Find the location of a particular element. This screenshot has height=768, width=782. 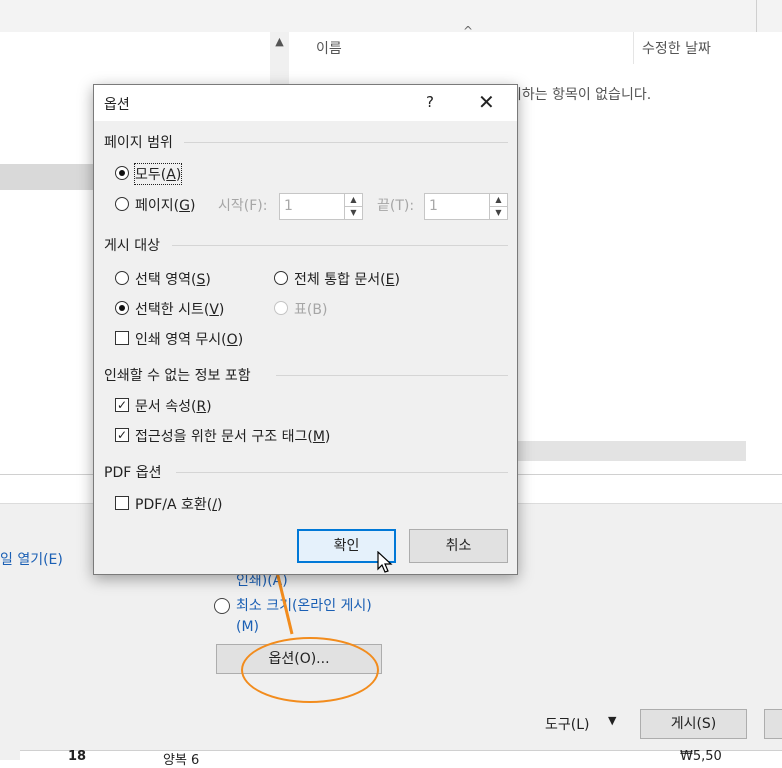

tools-dropdown-icon: ▼ is located at coordinates (612, 720).